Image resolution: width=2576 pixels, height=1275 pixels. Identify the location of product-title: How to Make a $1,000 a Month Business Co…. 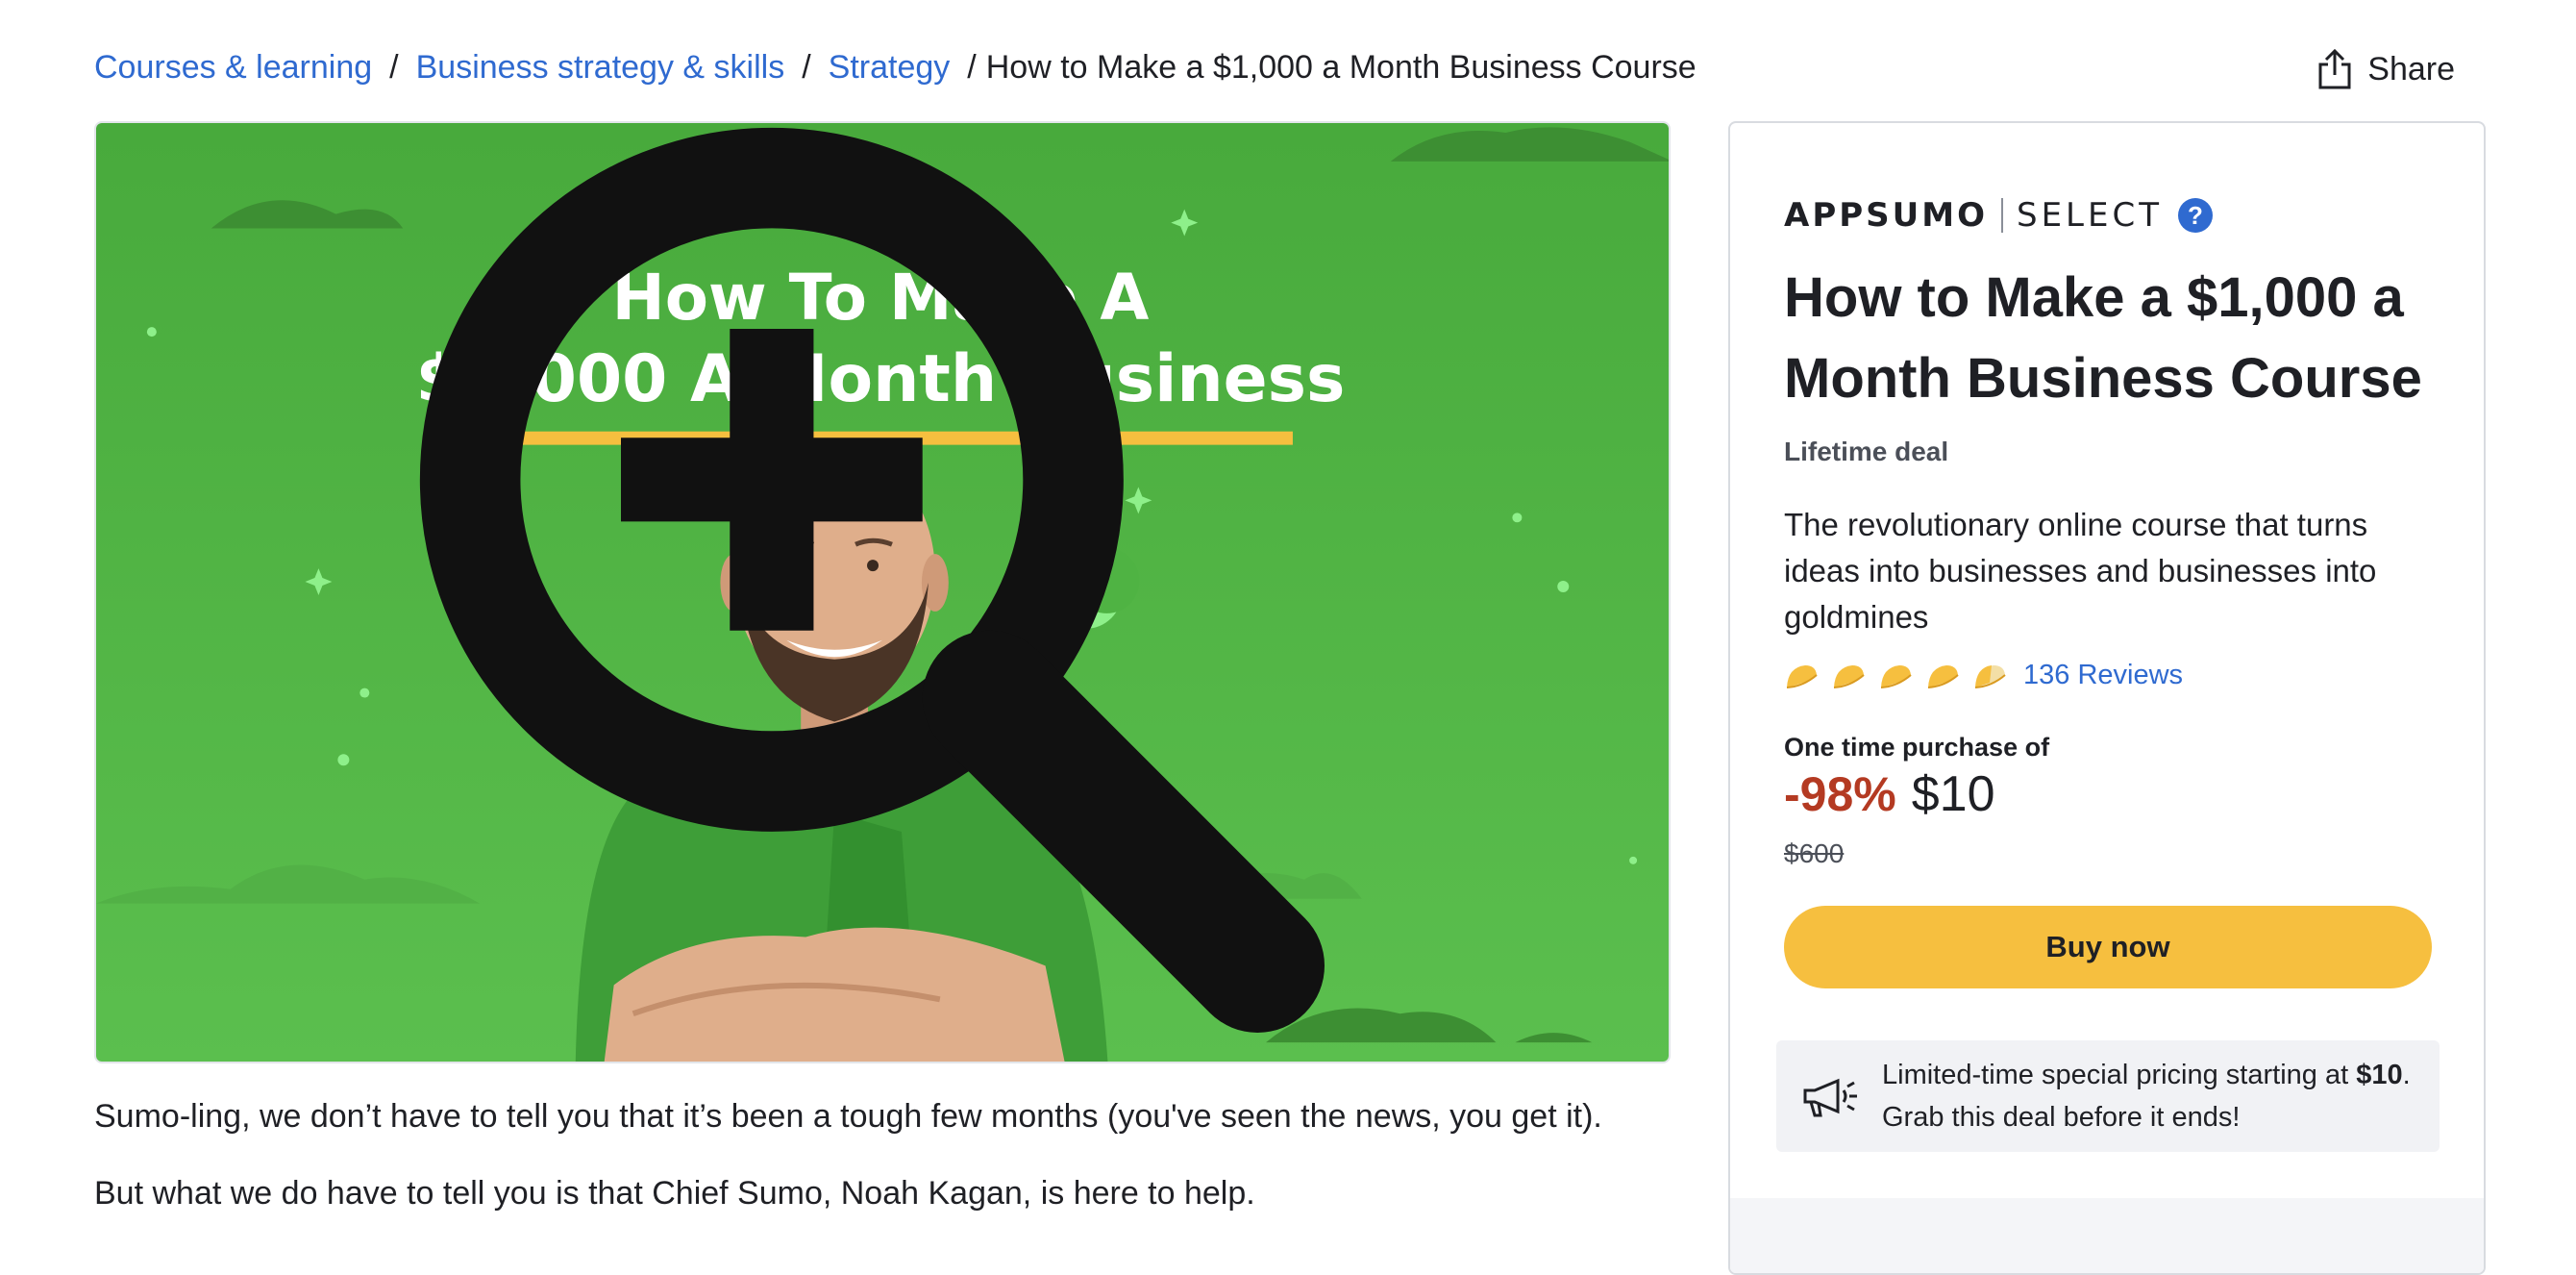
(2103, 338).